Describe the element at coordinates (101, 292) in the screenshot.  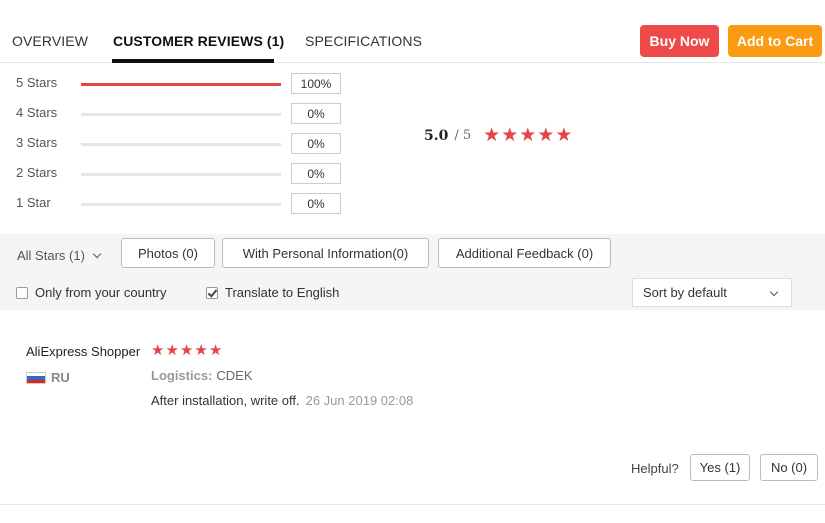
I see `only-country-label: Only from your country` at that location.